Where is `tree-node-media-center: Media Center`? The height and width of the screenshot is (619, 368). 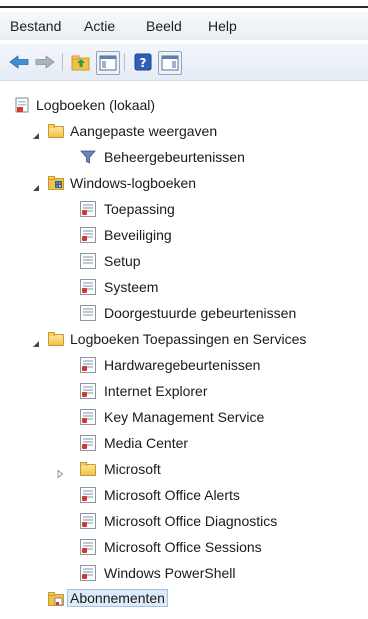
tree-node-media-center: Media Center is located at coordinates (184, 443).